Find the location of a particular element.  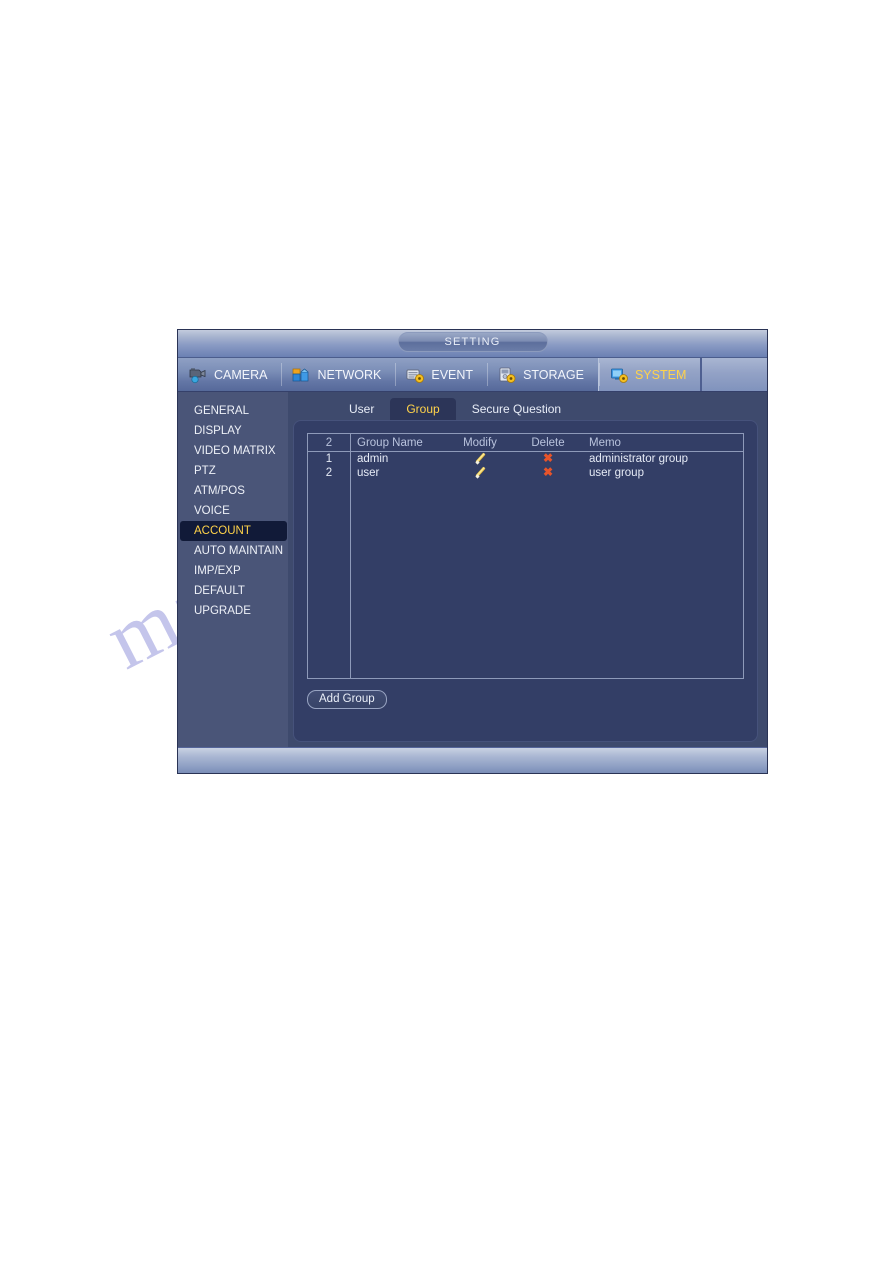

system-icon is located at coordinates (619, 375).